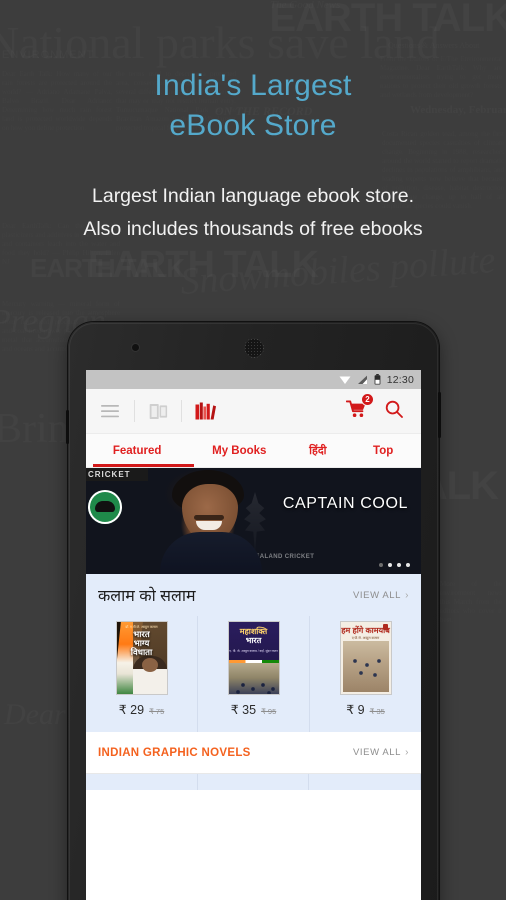 Image resolution: width=506 pixels, height=900 pixels. What do you see at coordinates (253, 348) in the screenshot?
I see `earpiece-speaker-icon` at bounding box center [253, 348].